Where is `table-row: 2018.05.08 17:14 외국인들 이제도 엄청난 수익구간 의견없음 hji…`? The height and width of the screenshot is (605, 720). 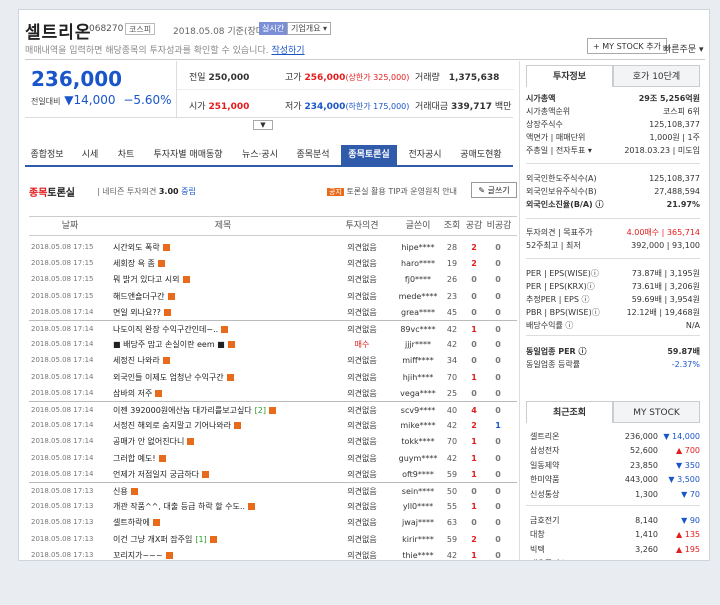
table-row: 2018.05.08 17:14 외국인들 이제도 엄청난 수익구간 의견없음 hji… is located at coordinates (273, 377).